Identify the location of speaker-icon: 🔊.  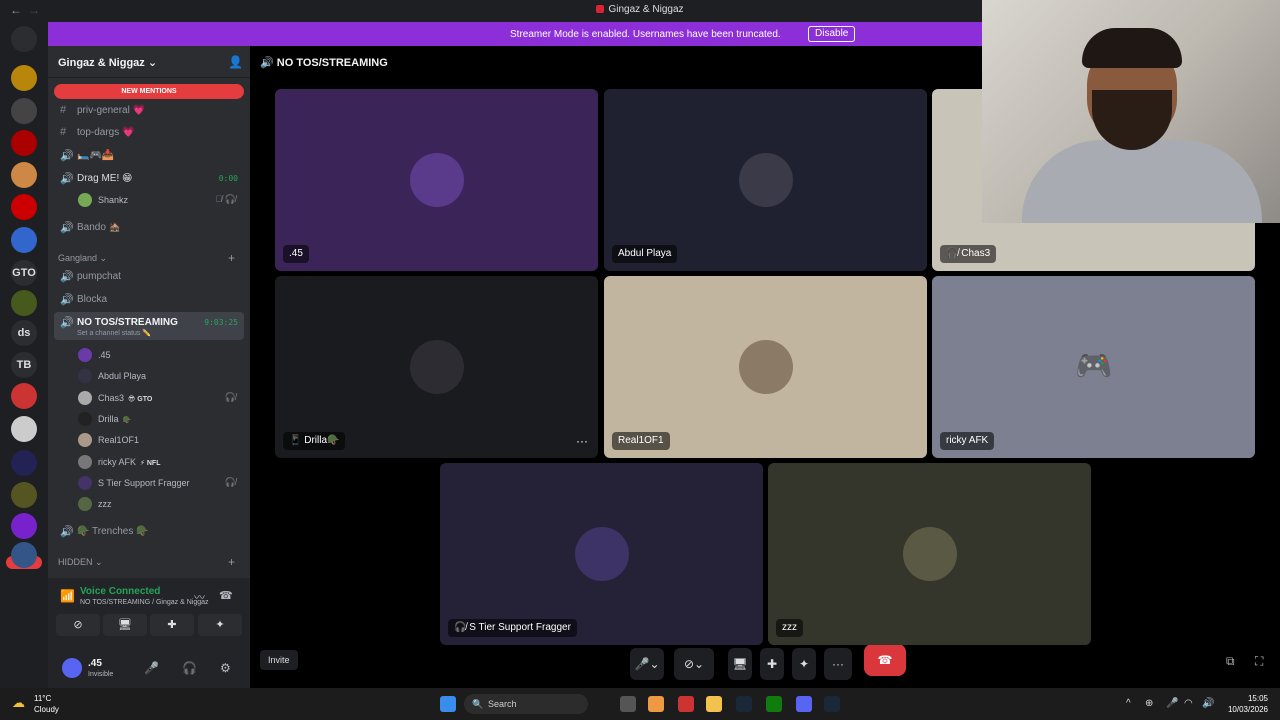
(67, 532).